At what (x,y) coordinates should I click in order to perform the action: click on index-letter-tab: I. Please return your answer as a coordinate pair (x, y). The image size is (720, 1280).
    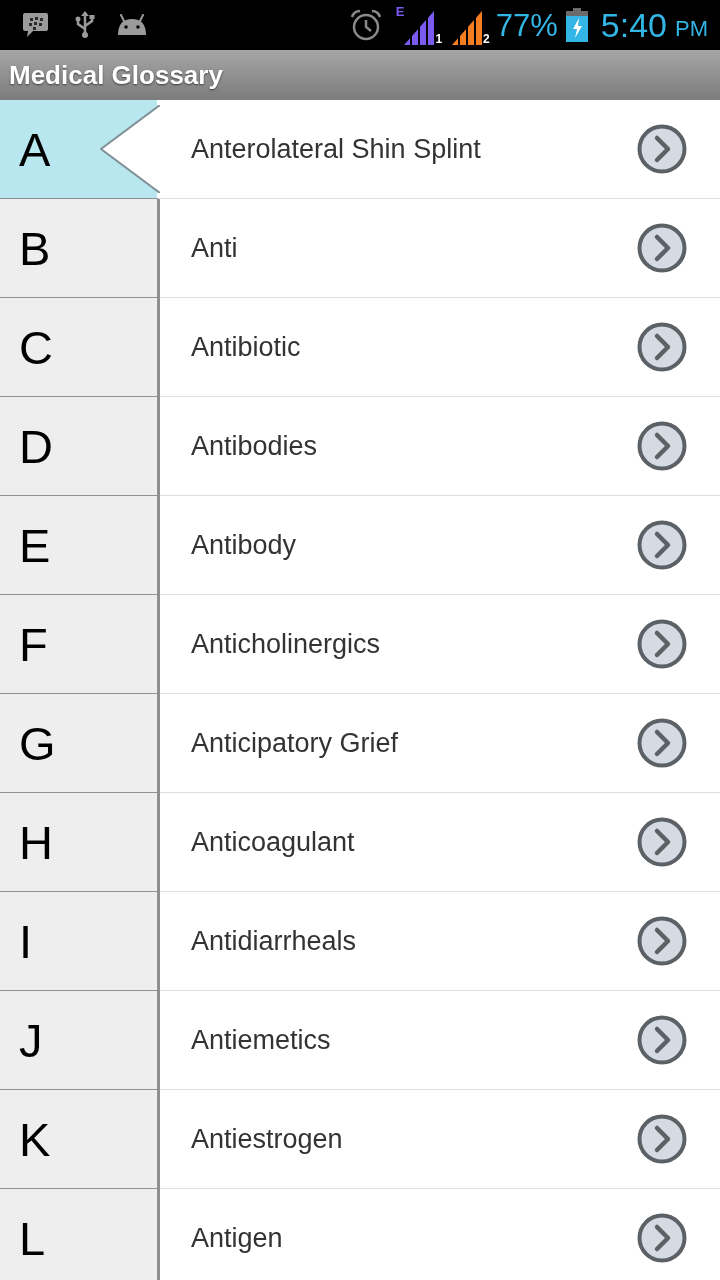
    Looking at the image, I should click on (80, 941).